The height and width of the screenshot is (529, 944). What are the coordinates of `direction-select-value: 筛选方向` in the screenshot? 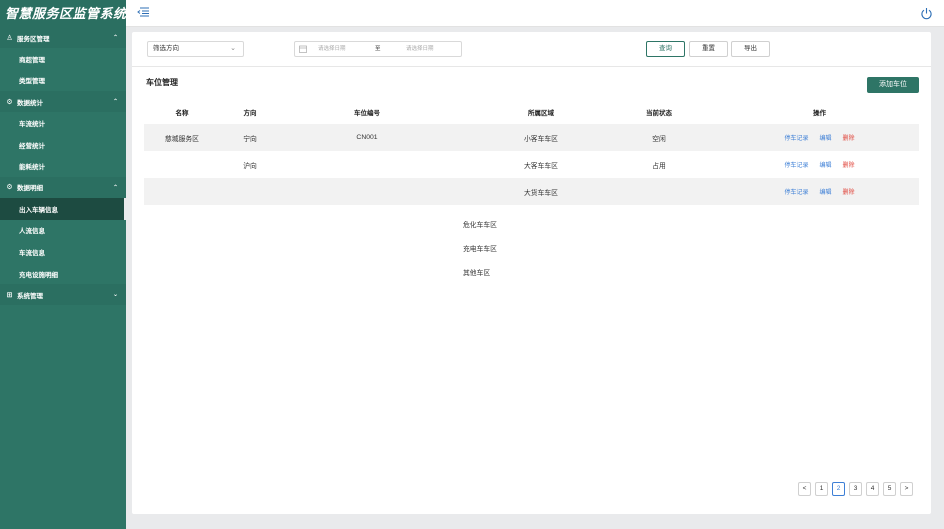 It's located at (166, 48).